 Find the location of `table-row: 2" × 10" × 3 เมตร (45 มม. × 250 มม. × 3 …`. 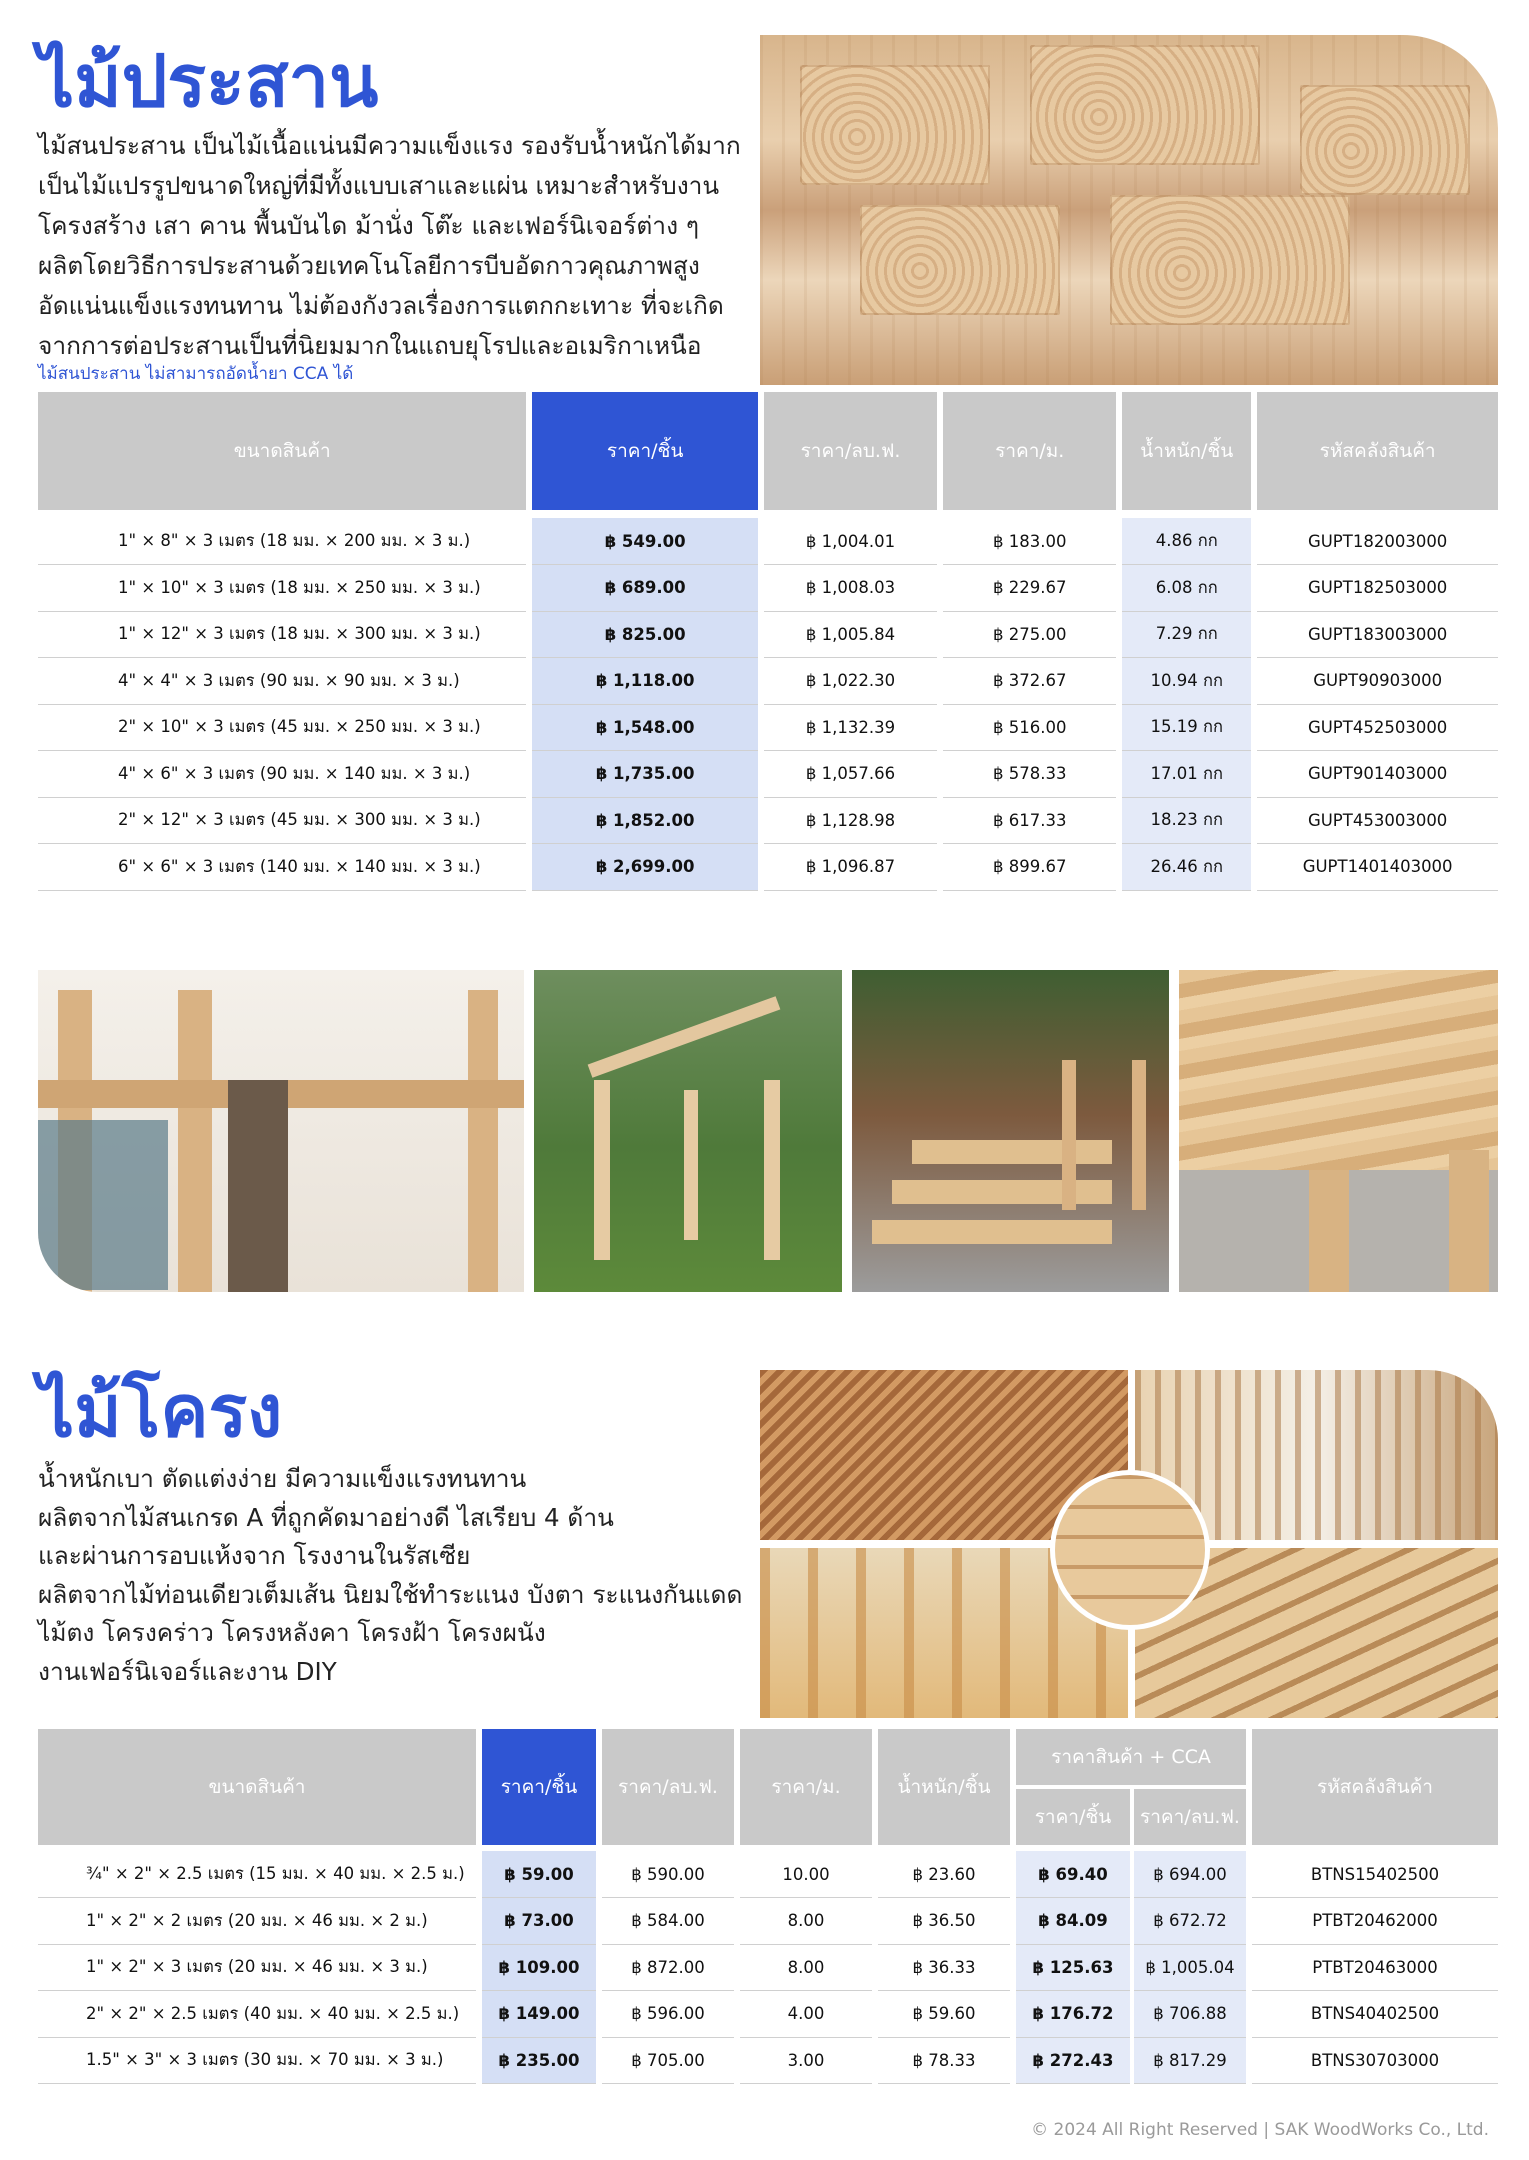

table-row: 2" × 10" × 3 เมตร (45 มม. × 250 มม. × 3 … is located at coordinates (768, 727).